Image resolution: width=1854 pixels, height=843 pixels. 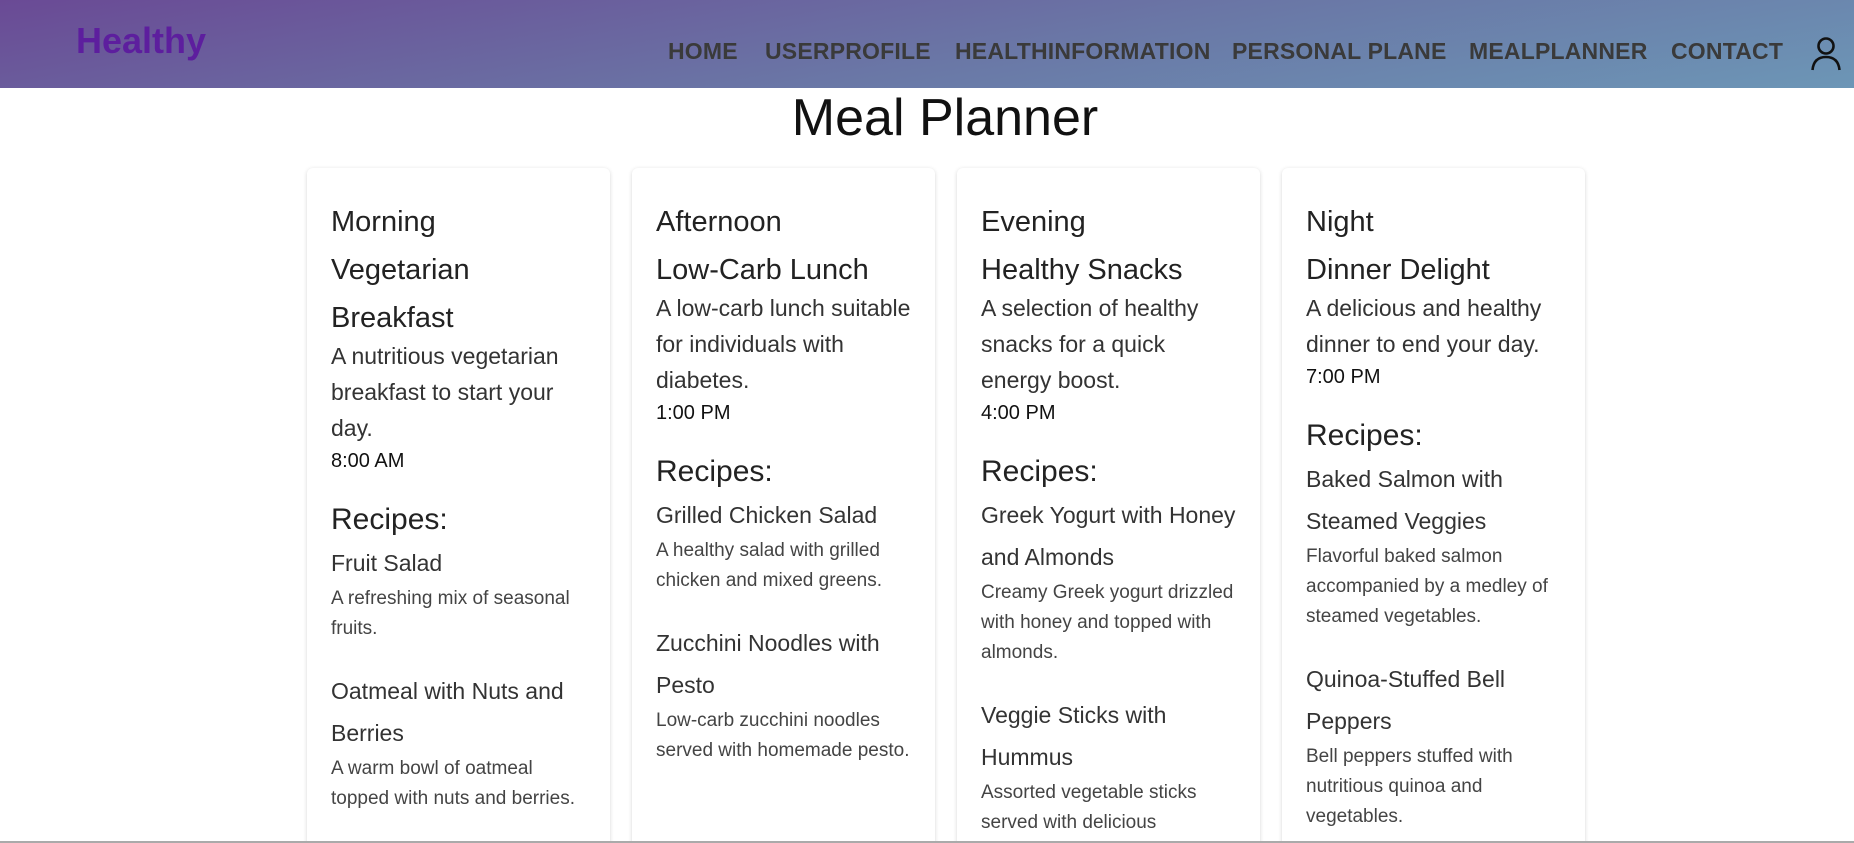 I want to click on meal-time-label: Morning, so click(x=383, y=222).